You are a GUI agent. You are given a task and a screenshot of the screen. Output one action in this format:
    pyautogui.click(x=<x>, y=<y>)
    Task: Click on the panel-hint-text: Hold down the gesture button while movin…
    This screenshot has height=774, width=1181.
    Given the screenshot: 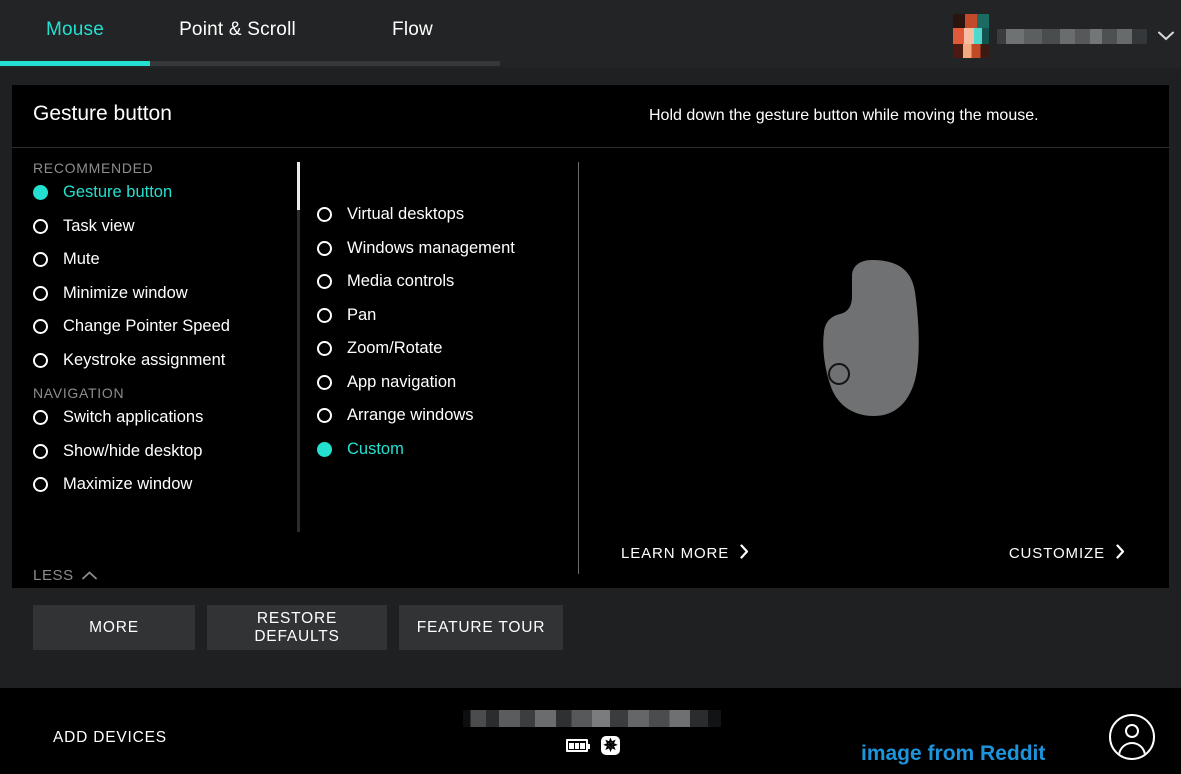 What is the action you would take?
    pyautogui.click(x=844, y=115)
    